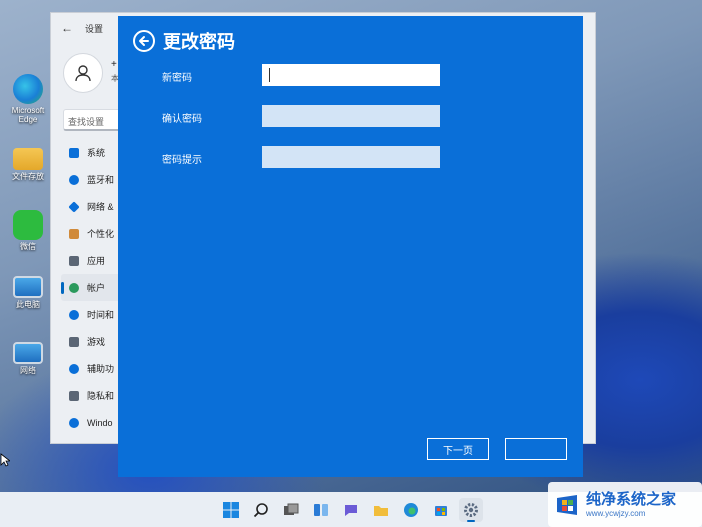  I want to click on start-button, so click(231, 510).